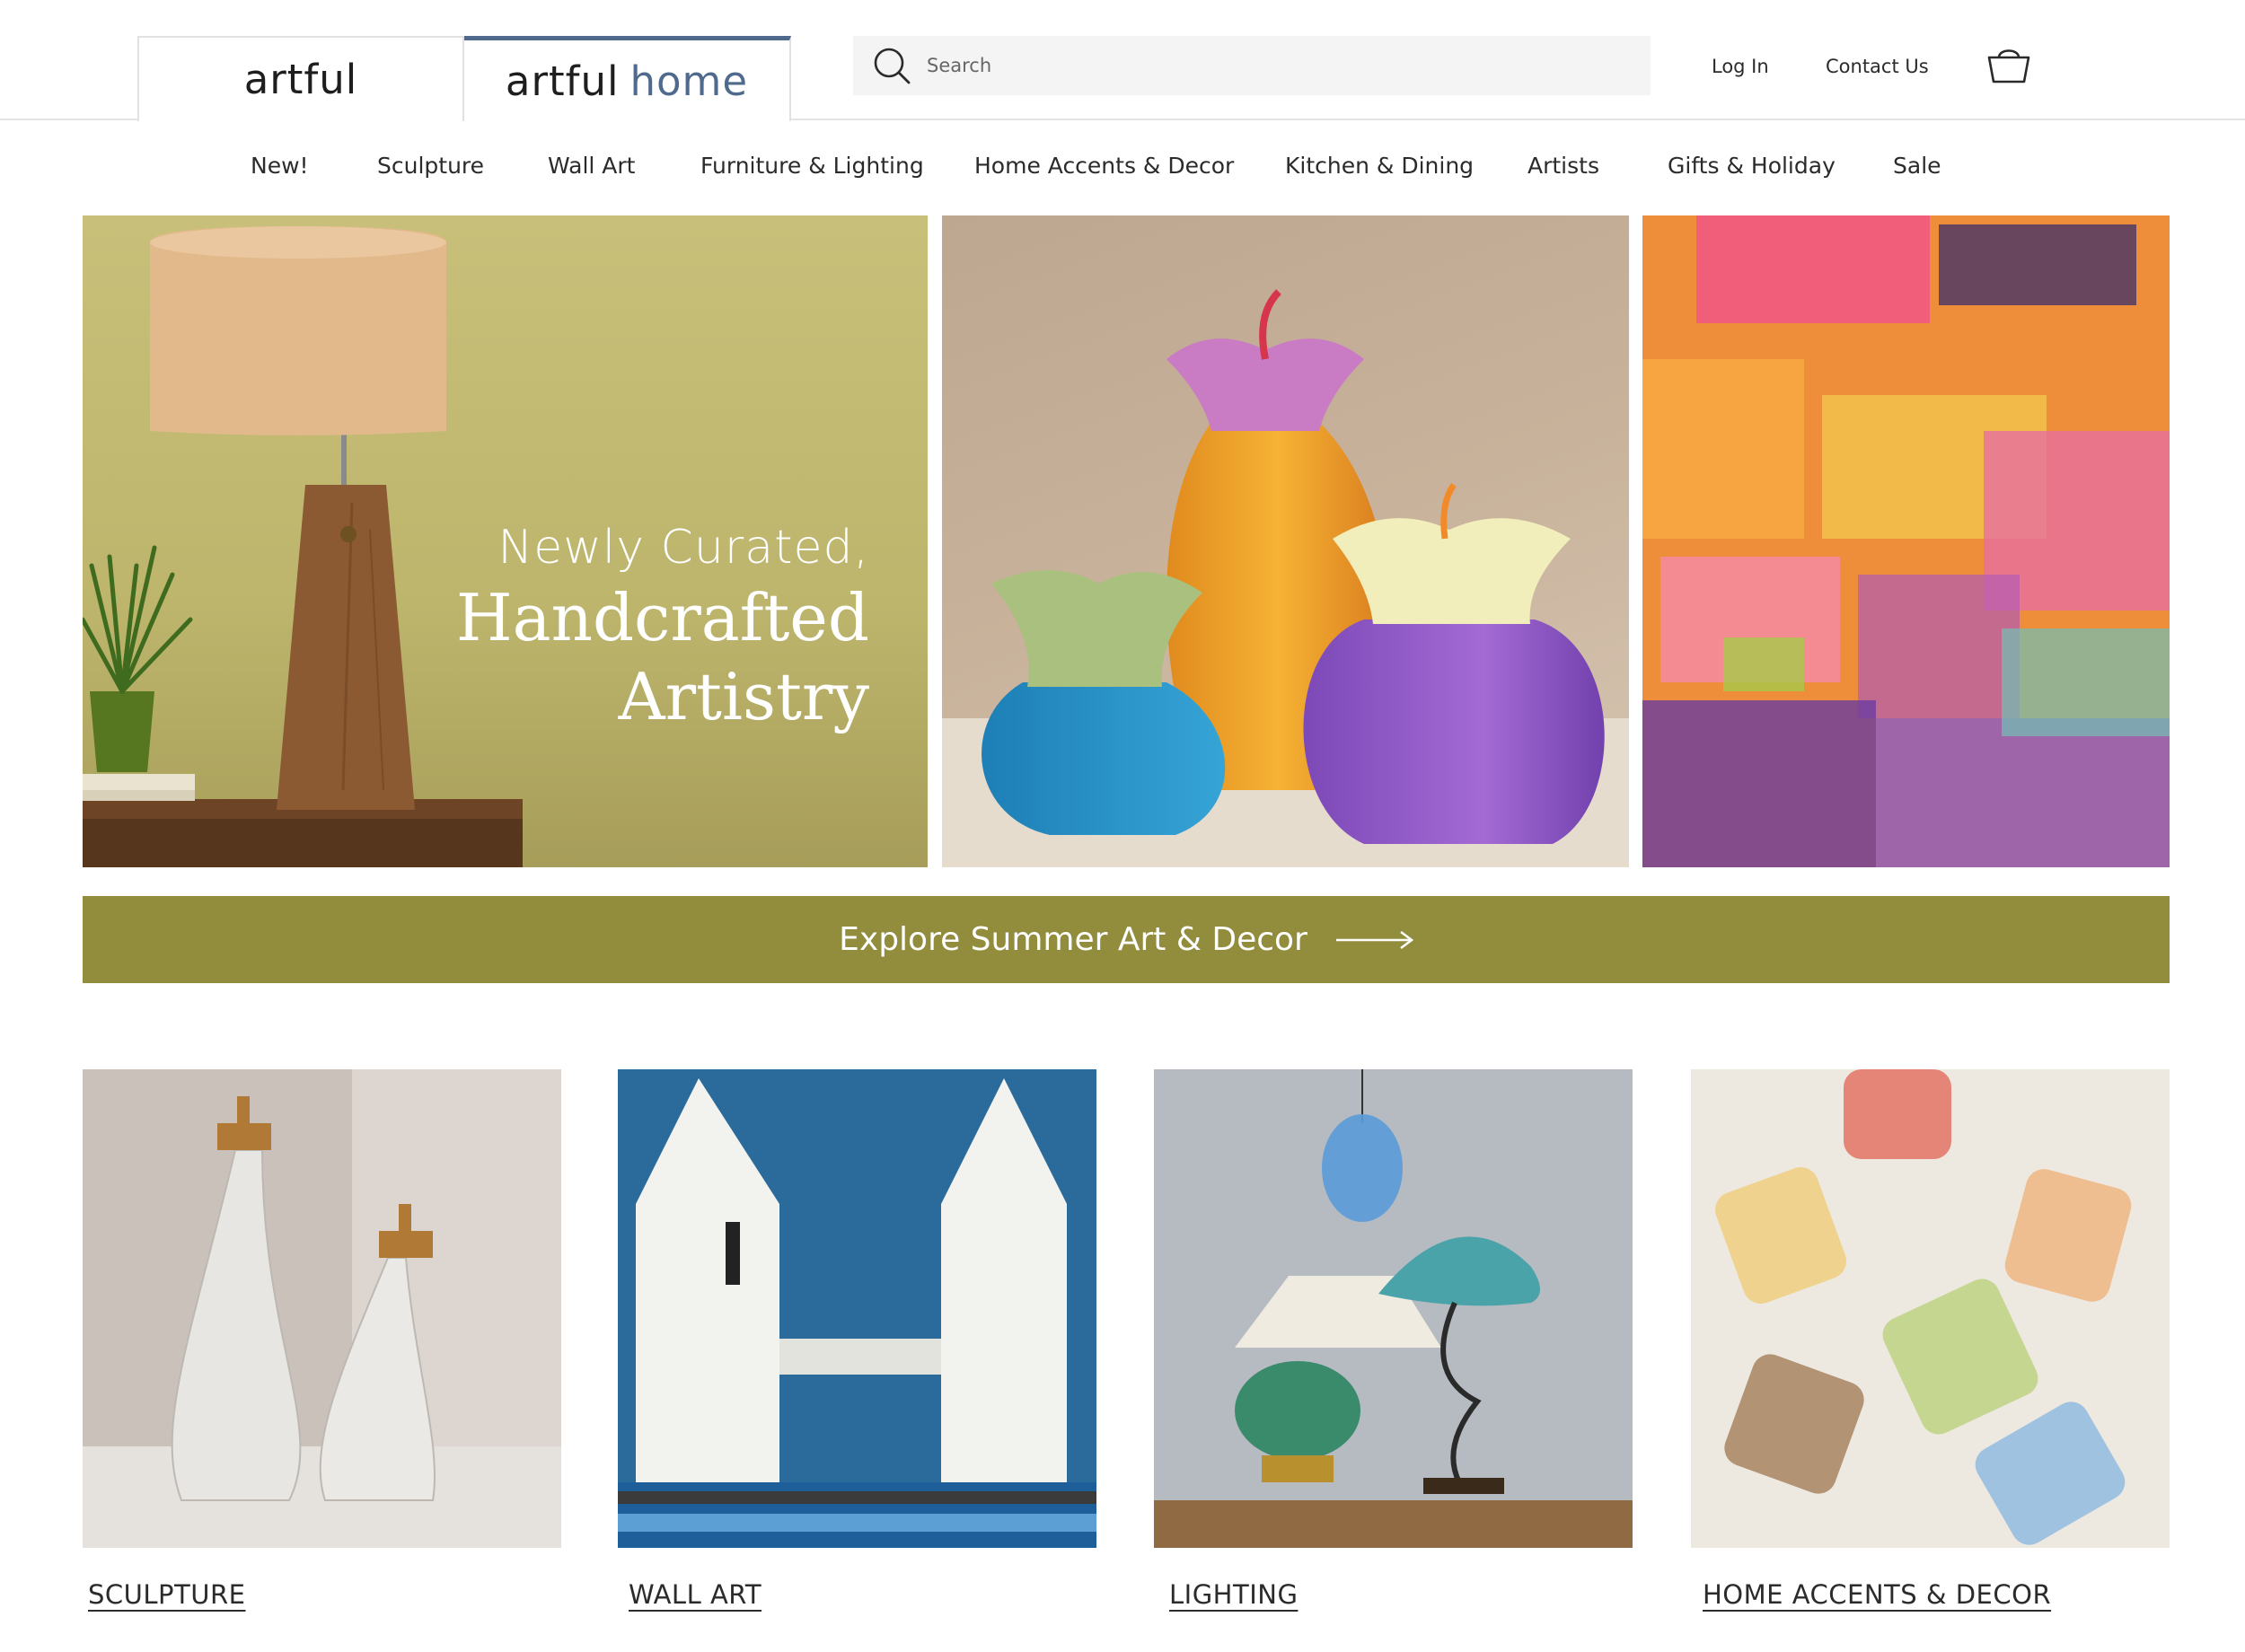 This screenshot has height=1652, width=2245. What do you see at coordinates (1393, 1308) in the screenshot?
I see `lighting-image` at bounding box center [1393, 1308].